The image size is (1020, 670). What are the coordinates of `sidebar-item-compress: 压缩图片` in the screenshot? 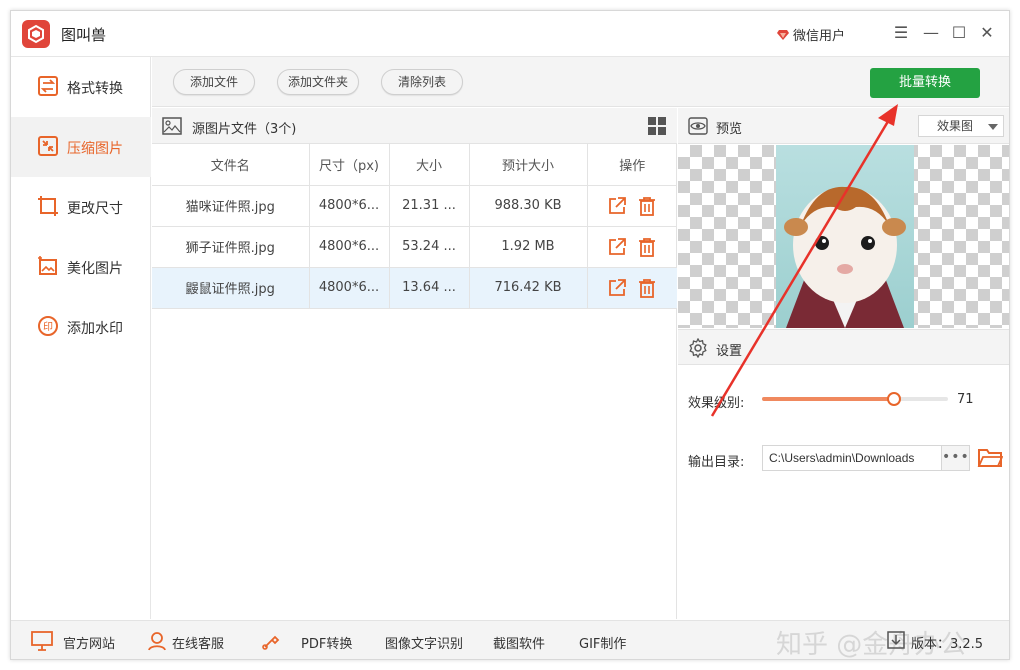 It's located at (81, 147).